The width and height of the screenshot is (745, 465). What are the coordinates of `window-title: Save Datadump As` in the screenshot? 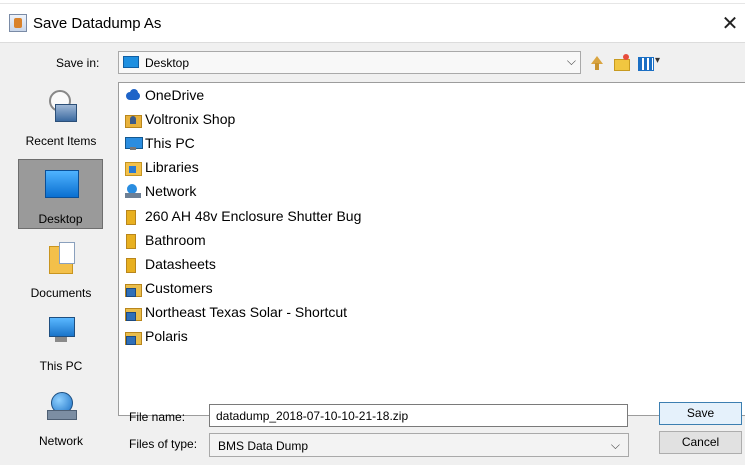 It's located at (97, 23).